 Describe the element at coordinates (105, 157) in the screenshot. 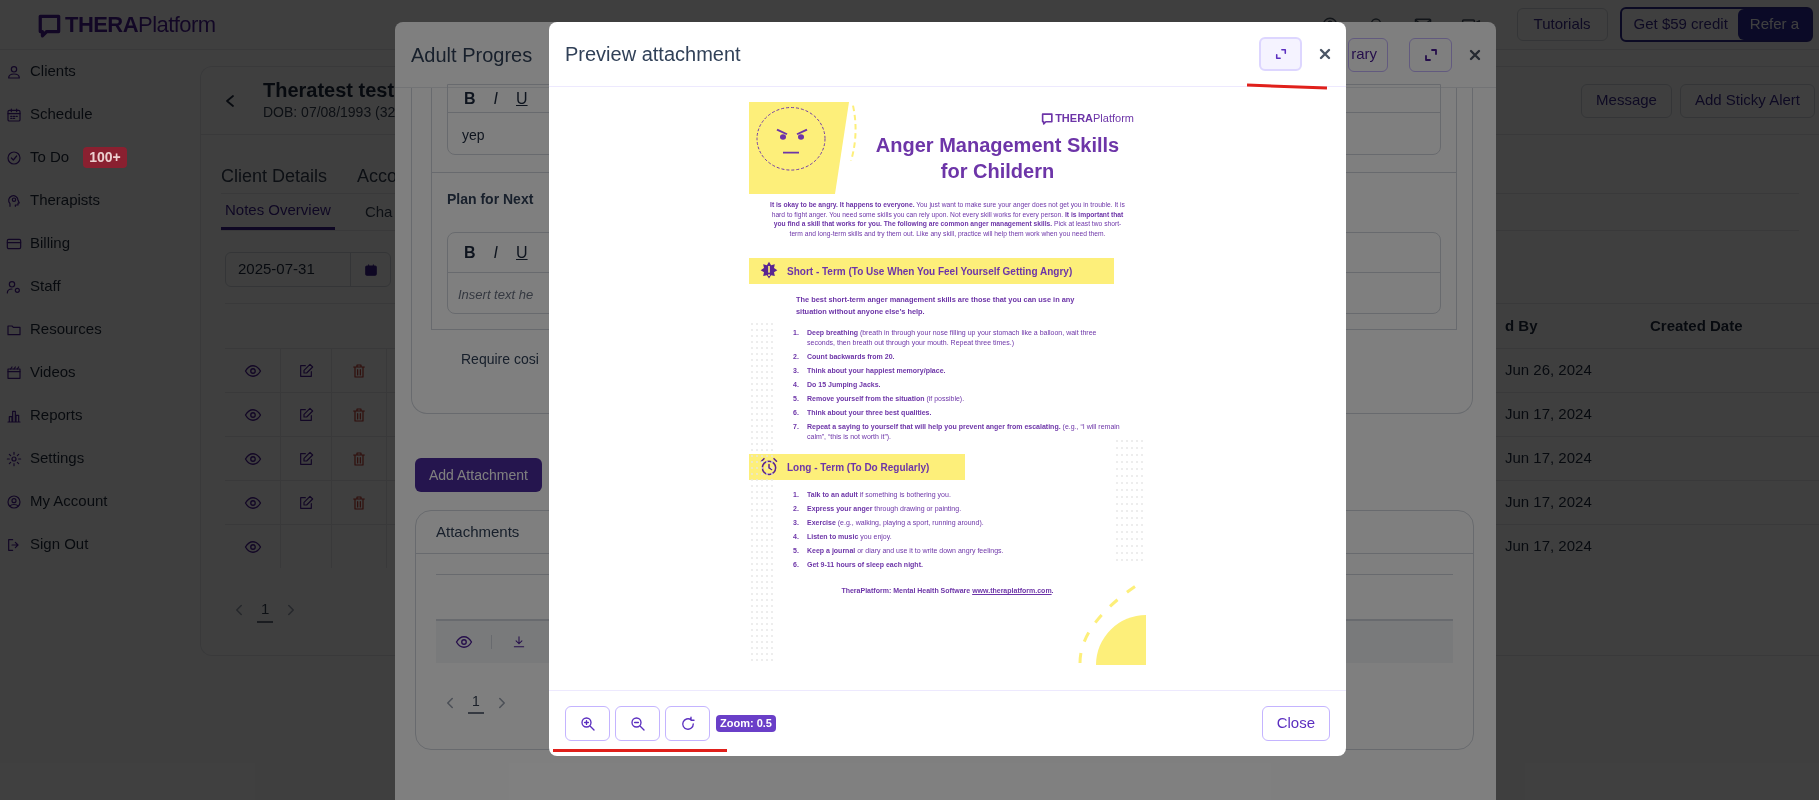

I see `count-badge: 100+` at that location.